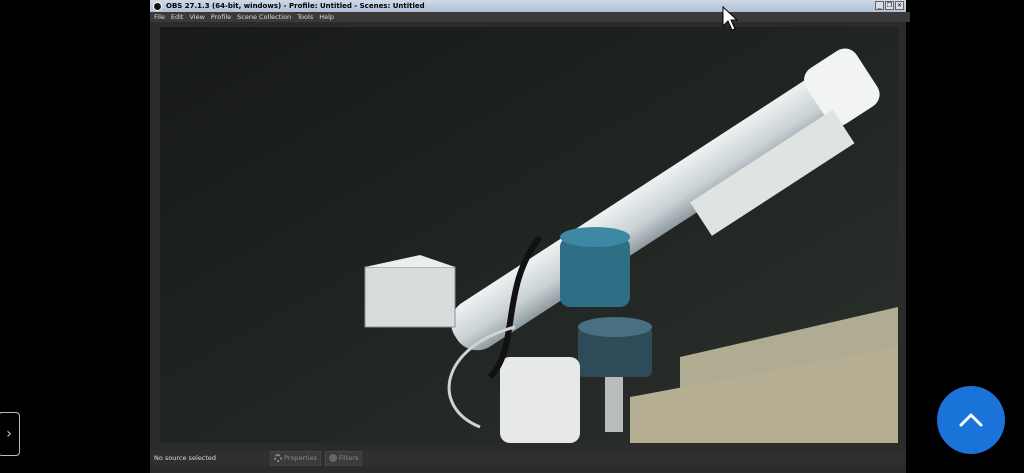 The image size is (1024, 473). What do you see at coordinates (159, 17) in the screenshot?
I see `menu-file: File` at bounding box center [159, 17].